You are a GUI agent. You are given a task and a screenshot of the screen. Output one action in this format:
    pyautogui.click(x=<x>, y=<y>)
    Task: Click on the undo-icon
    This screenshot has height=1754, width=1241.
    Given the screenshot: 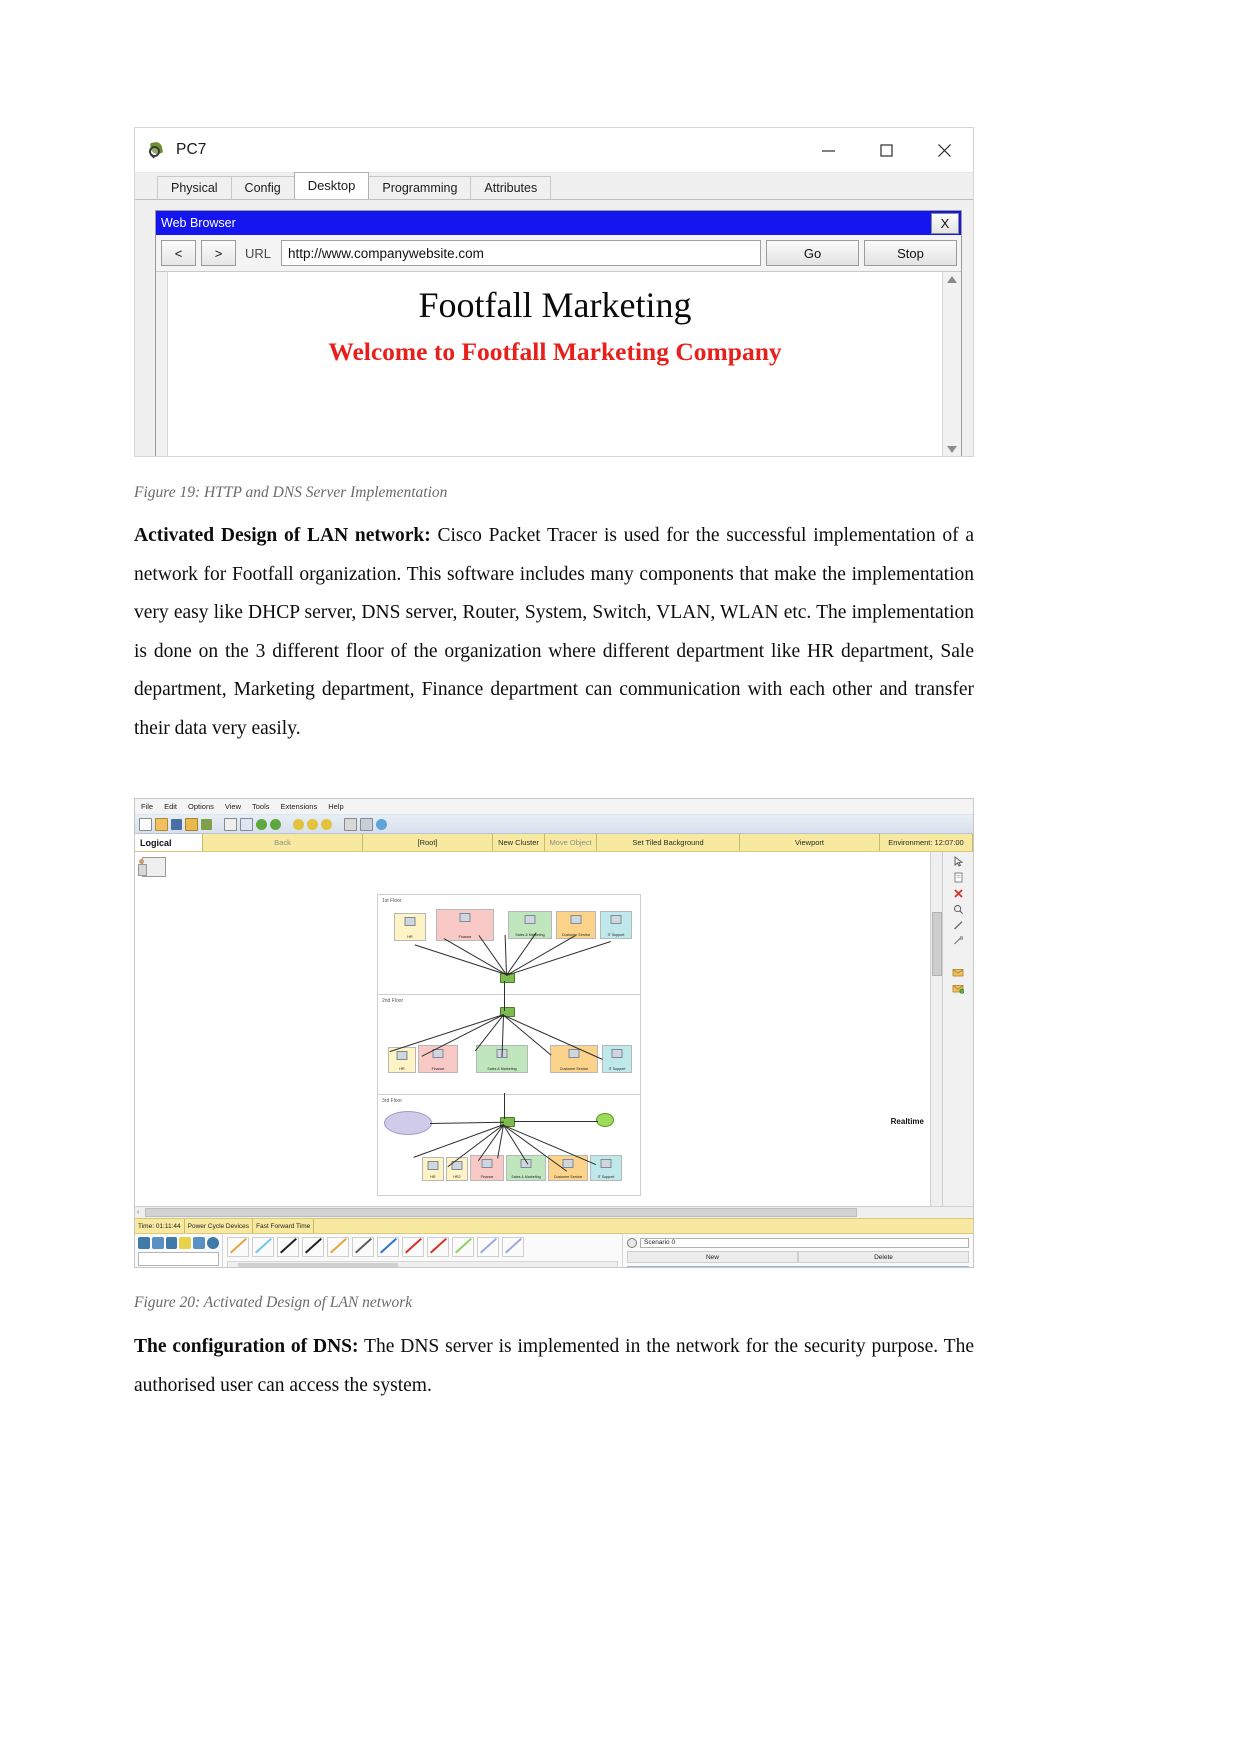 What is the action you would take?
    pyautogui.click(x=261, y=824)
    